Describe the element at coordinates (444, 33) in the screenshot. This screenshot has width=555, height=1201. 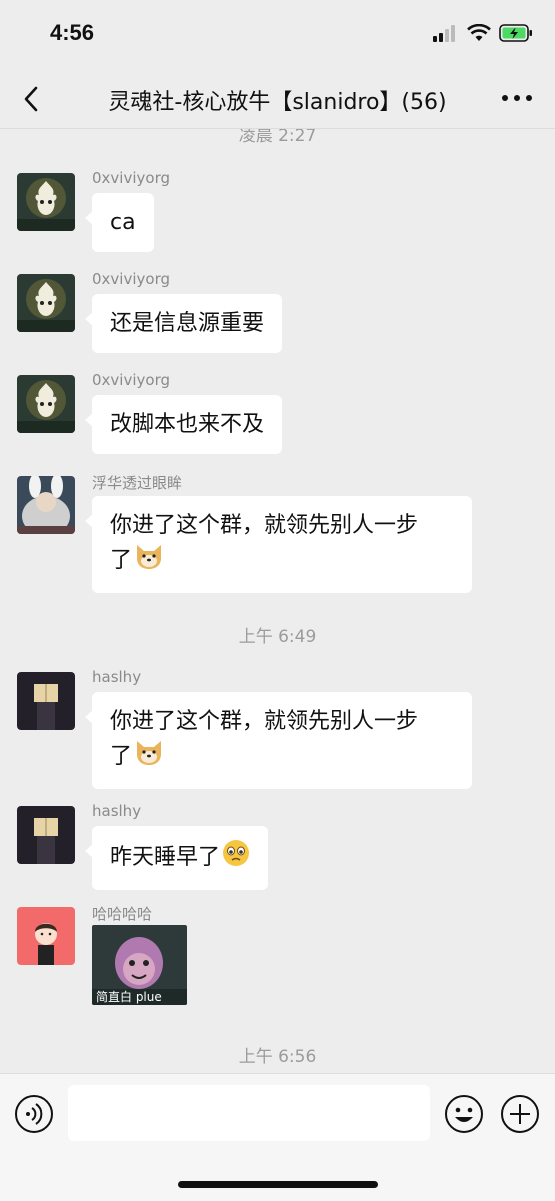
I see `signal-icon` at that location.